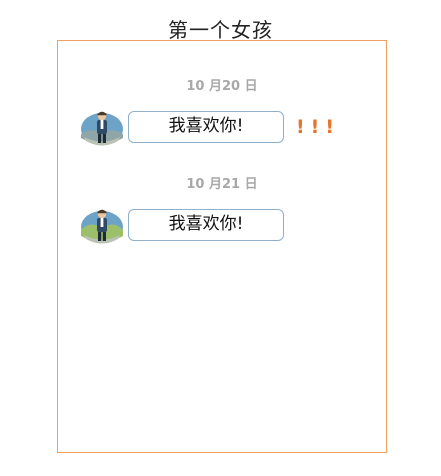  I want to click on page-title: 第一个女孩, so click(220, 30).